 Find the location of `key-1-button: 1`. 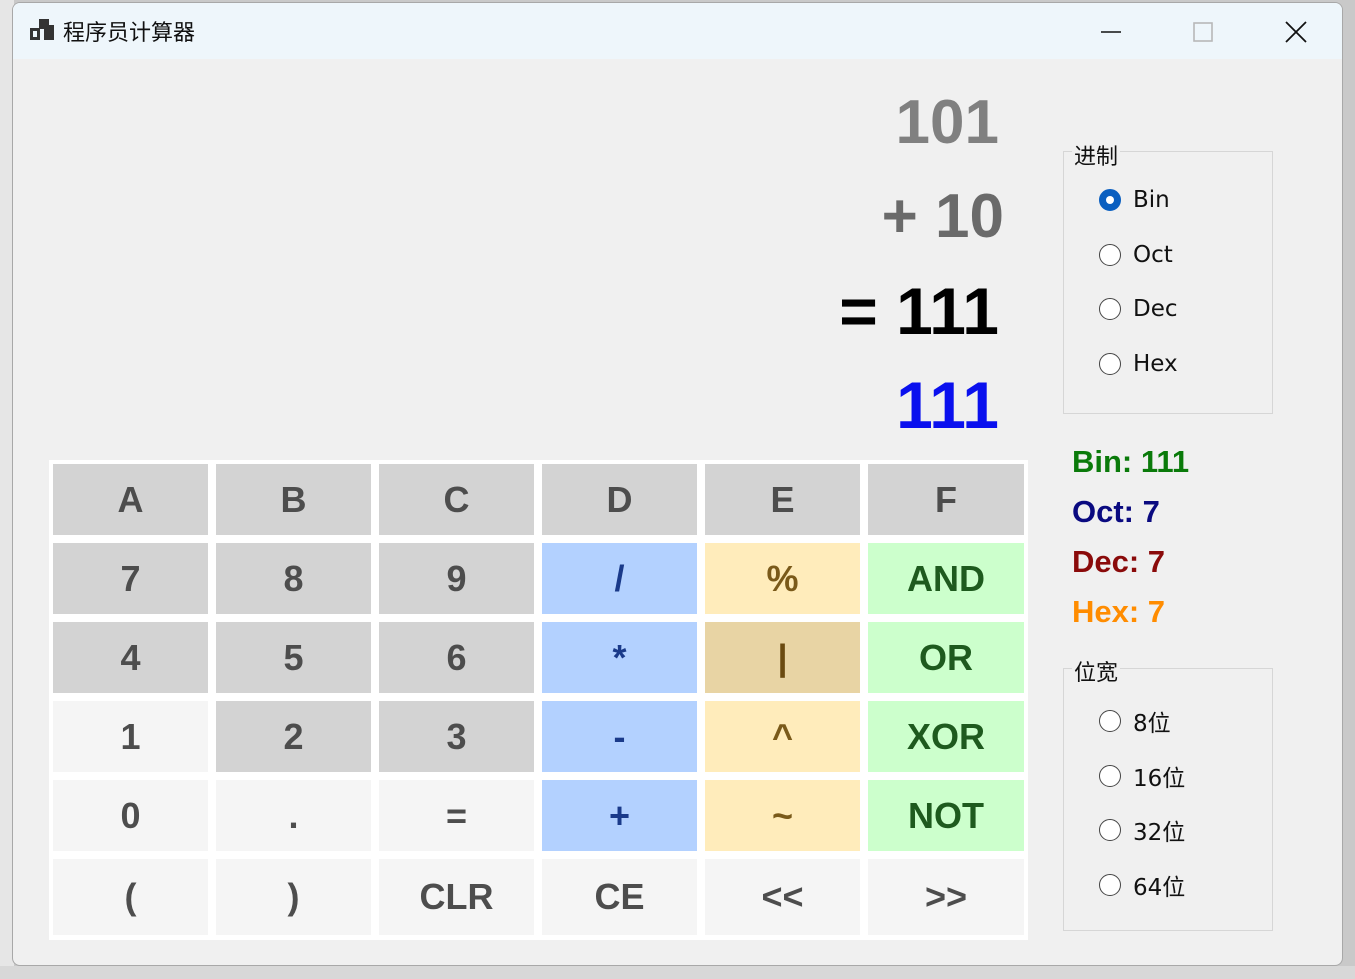

key-1-button: 1 is located at coordinates (130, 736).